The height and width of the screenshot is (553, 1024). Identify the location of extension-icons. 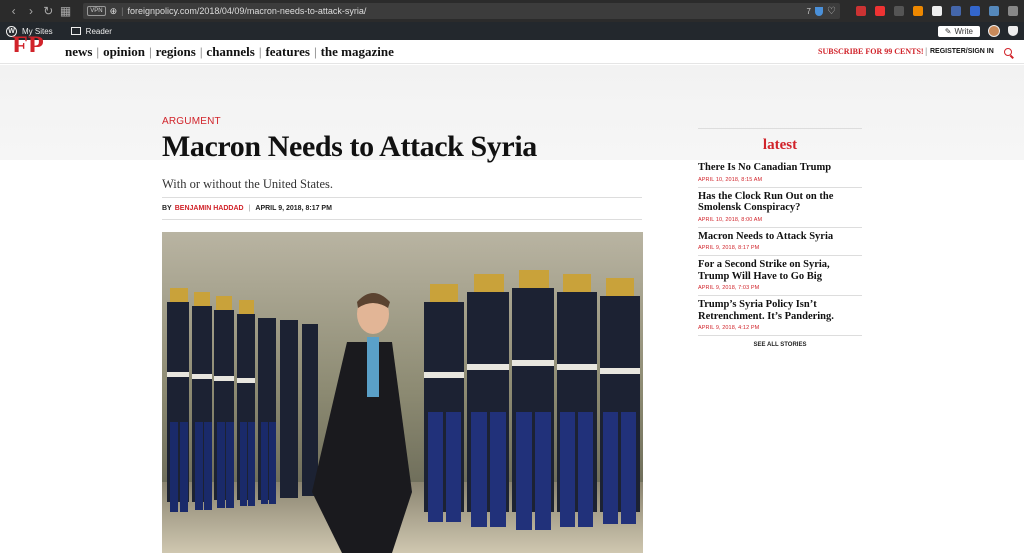
(936, 11).